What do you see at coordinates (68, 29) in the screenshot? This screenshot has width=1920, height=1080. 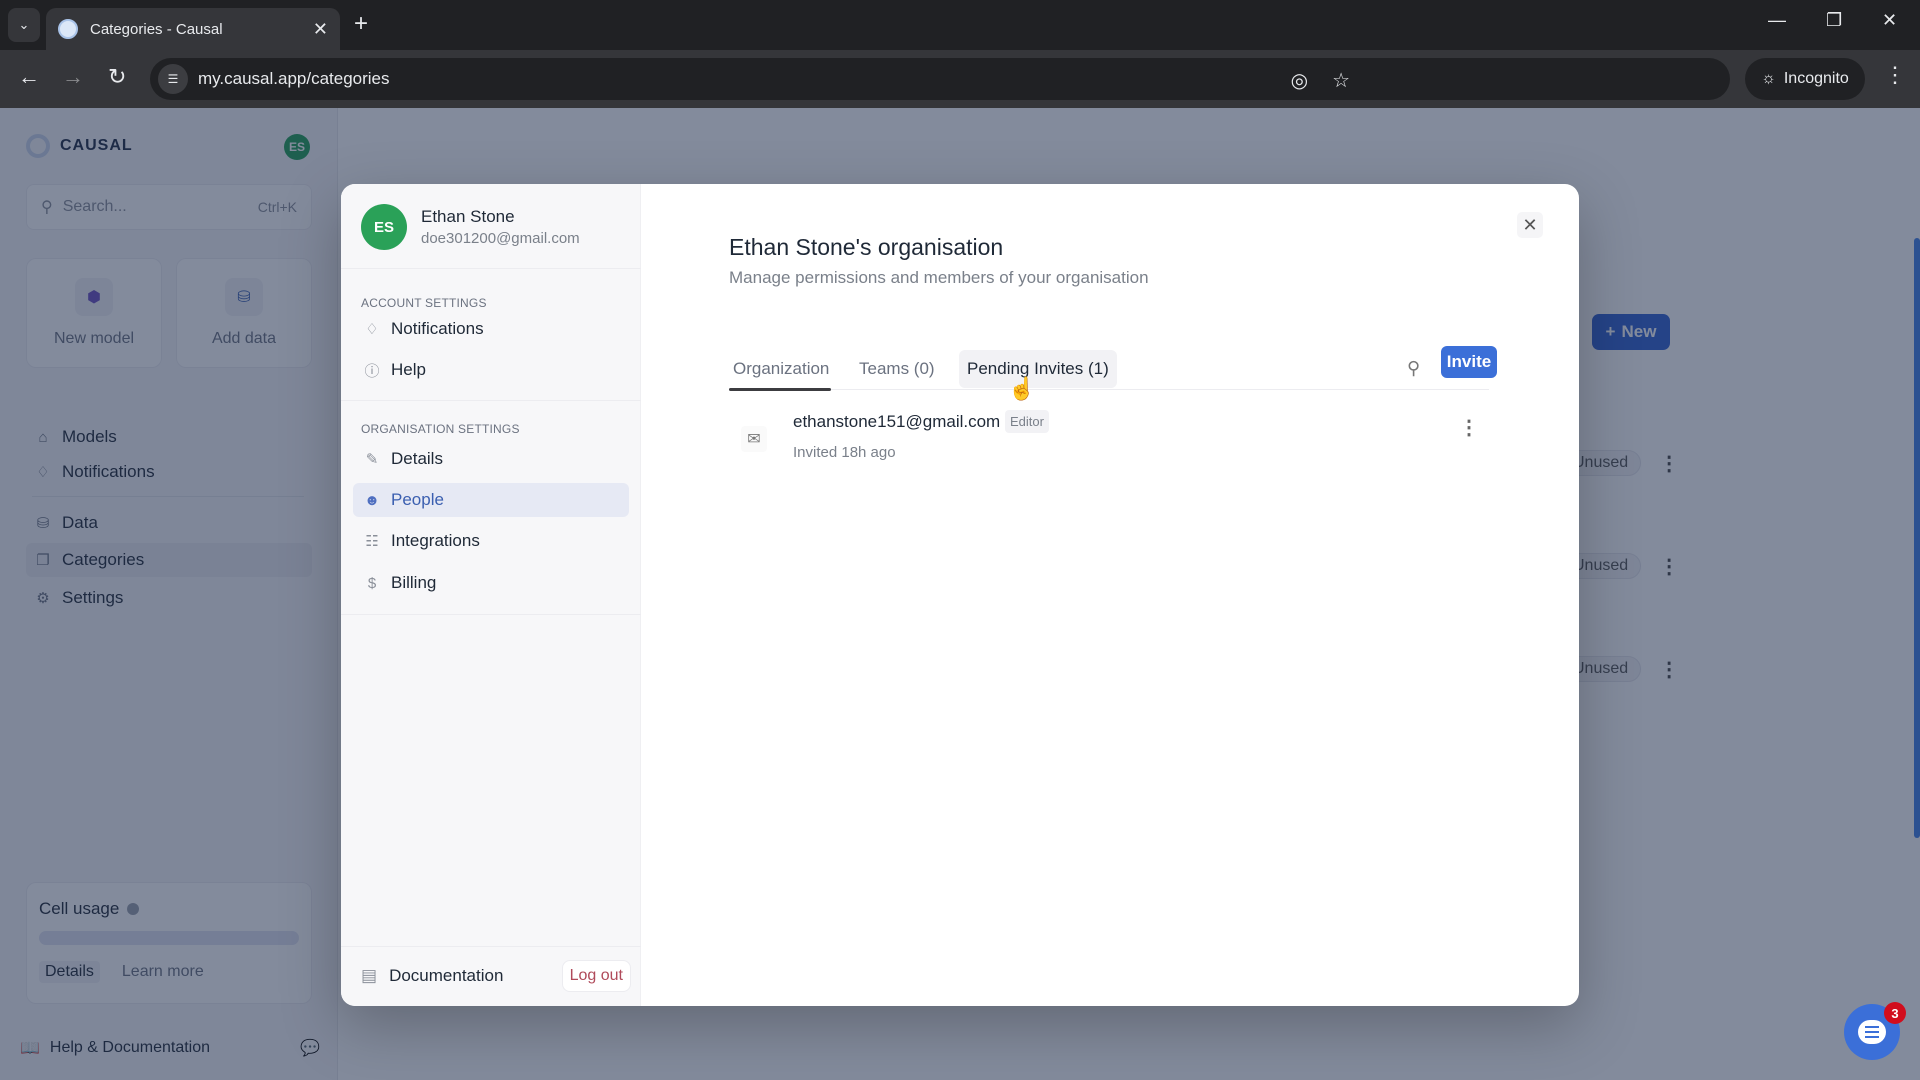 I see `favicon-icon` at bounding box center [68, 29].